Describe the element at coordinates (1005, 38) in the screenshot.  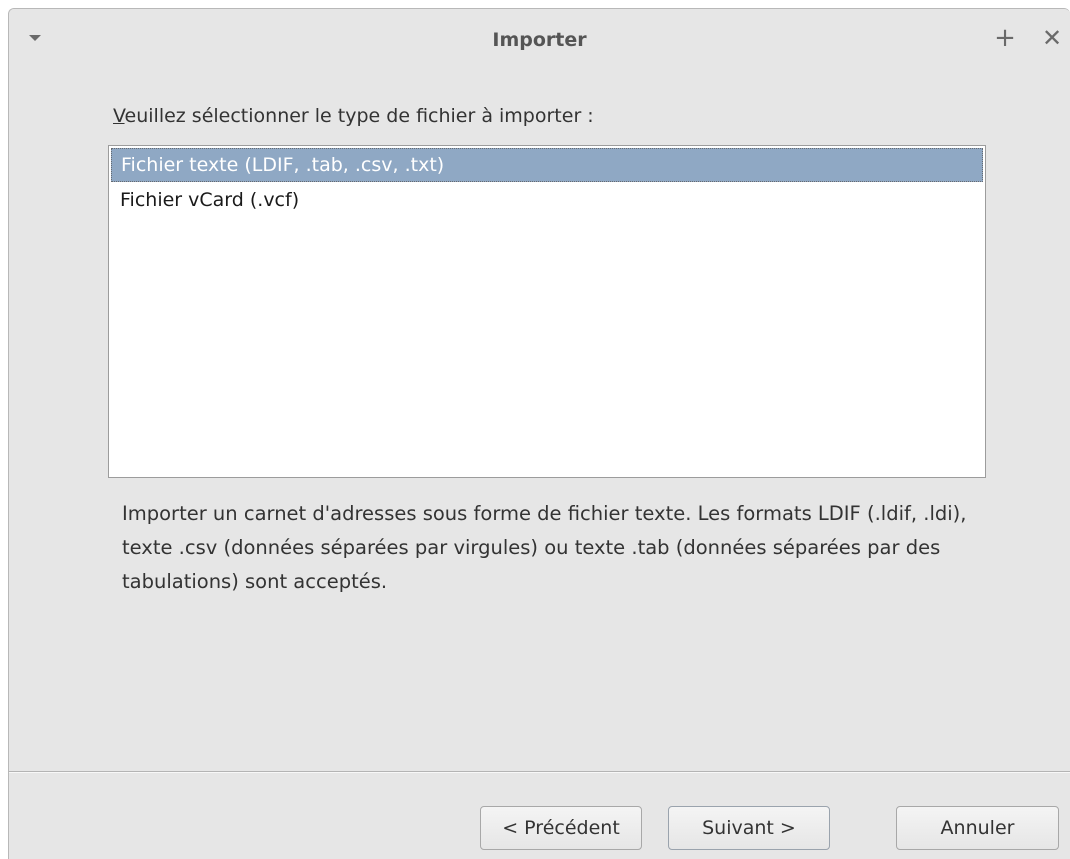
I see `maximize-plus-icon: +` at that location.